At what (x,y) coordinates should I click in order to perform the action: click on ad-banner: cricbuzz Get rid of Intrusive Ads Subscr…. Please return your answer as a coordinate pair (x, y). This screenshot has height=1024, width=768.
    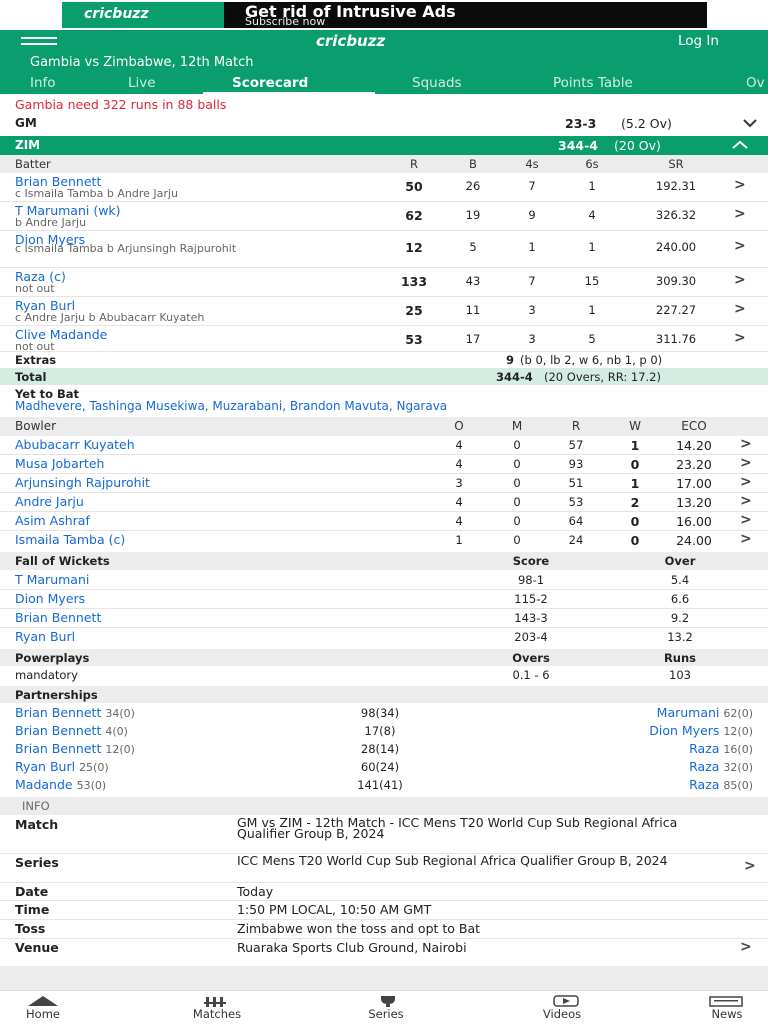
    Looking at the image, I should click on (384, 15).